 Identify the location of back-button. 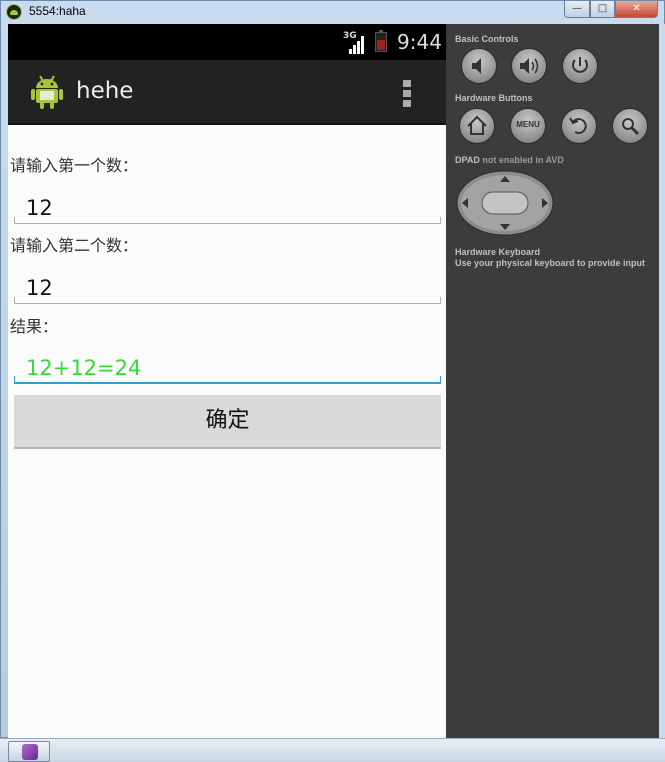
(579, 126).